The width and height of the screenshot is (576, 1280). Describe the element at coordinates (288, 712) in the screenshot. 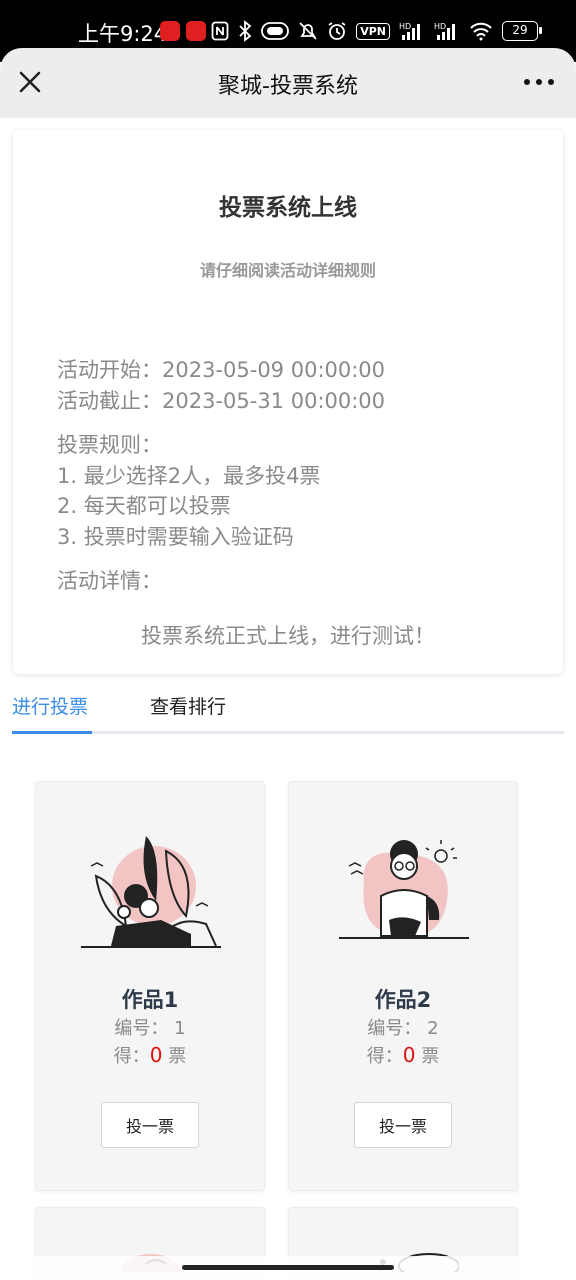

I see `tab-bar: 进行投票 查看排行` at that location.